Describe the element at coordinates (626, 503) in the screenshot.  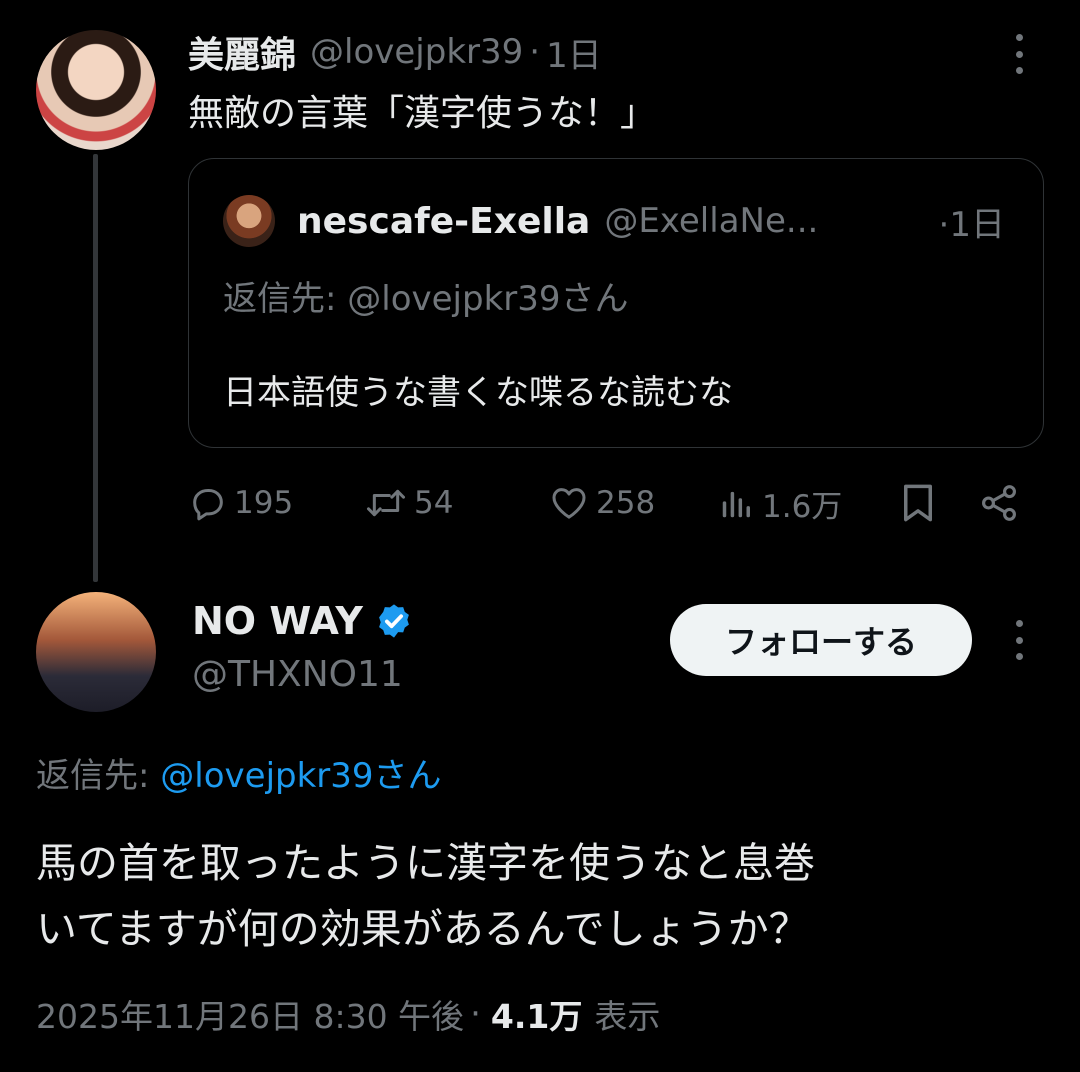
I see `like-count: 258` at that location.